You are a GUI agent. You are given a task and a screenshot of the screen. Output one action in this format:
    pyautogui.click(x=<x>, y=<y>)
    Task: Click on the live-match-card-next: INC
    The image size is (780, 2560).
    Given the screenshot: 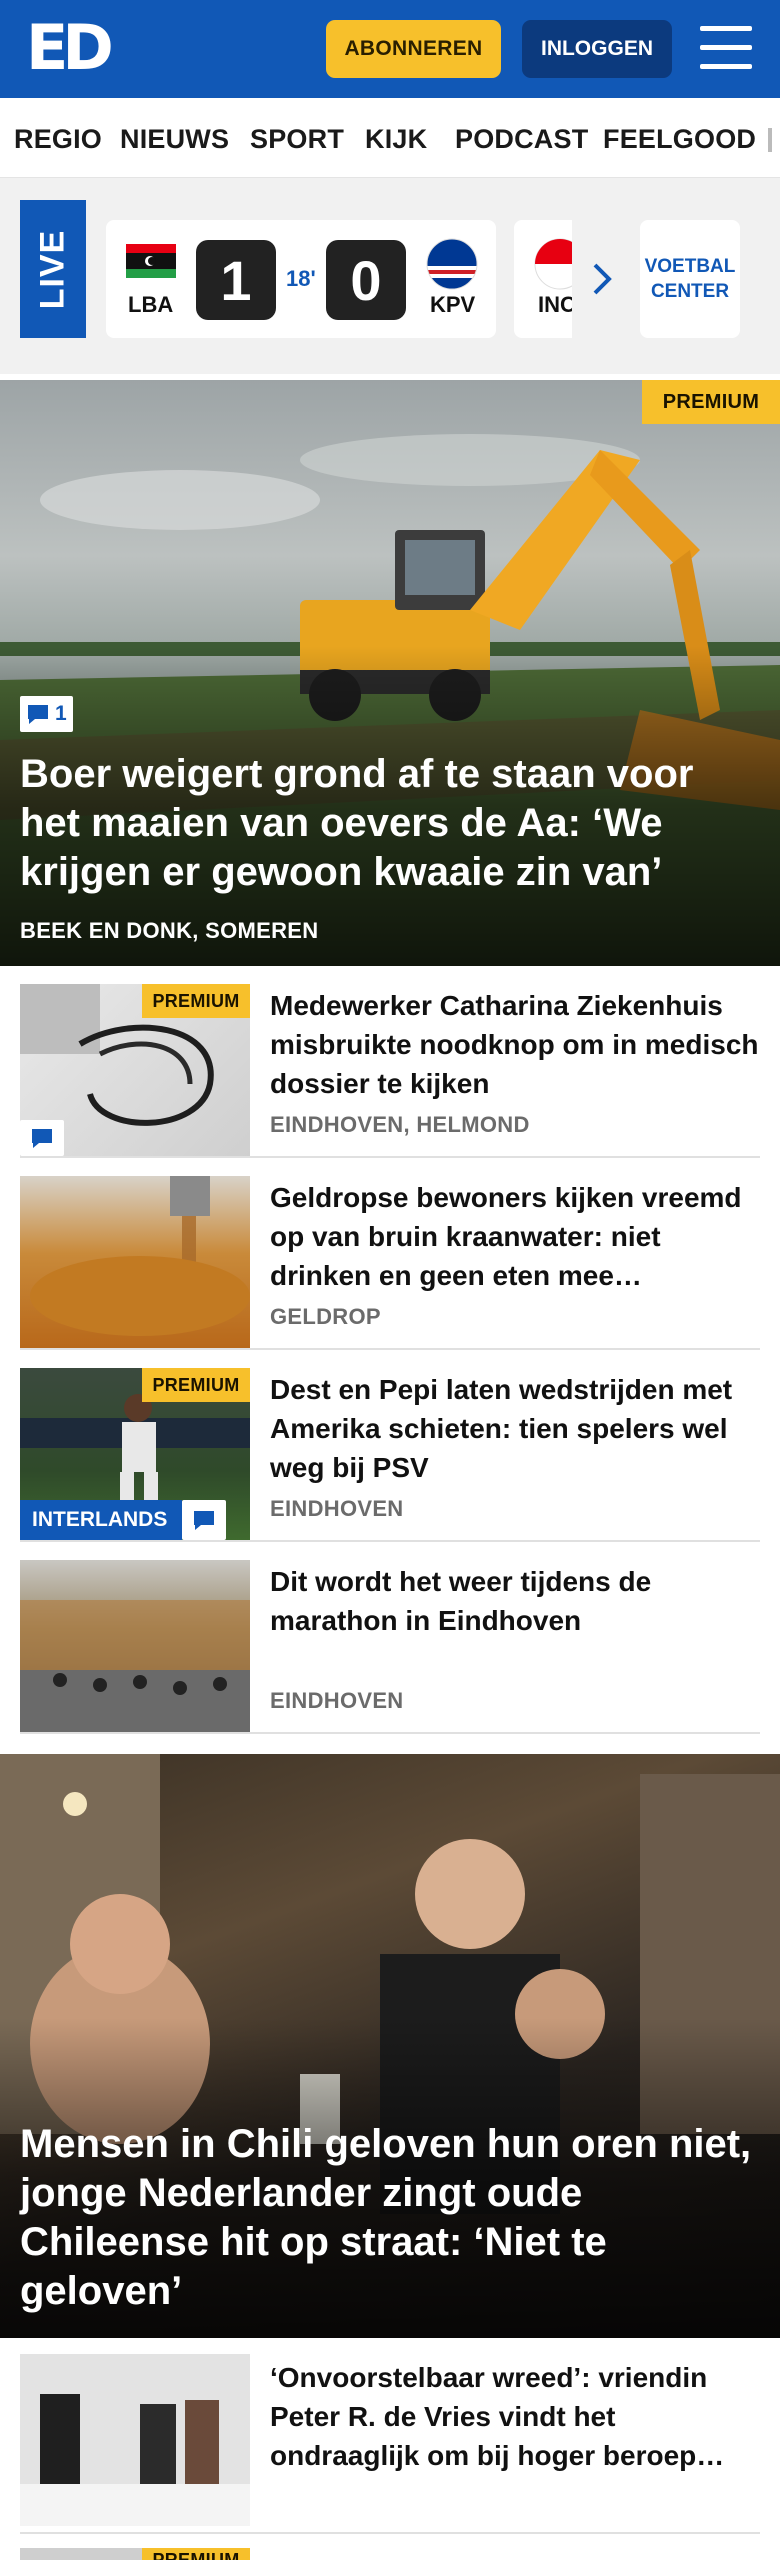 What is the action you would take?
    pyautogui.click(x=543, y=279)
    